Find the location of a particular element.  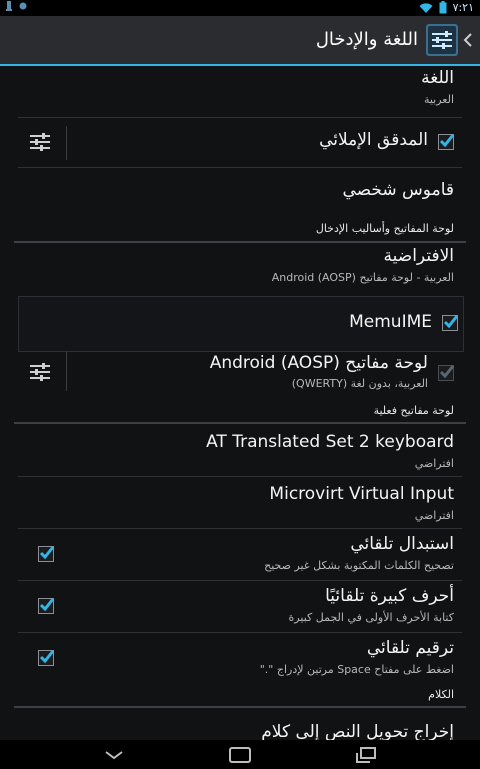

pref-title: المدقق الإملائي is located at coordinates (373, 140).